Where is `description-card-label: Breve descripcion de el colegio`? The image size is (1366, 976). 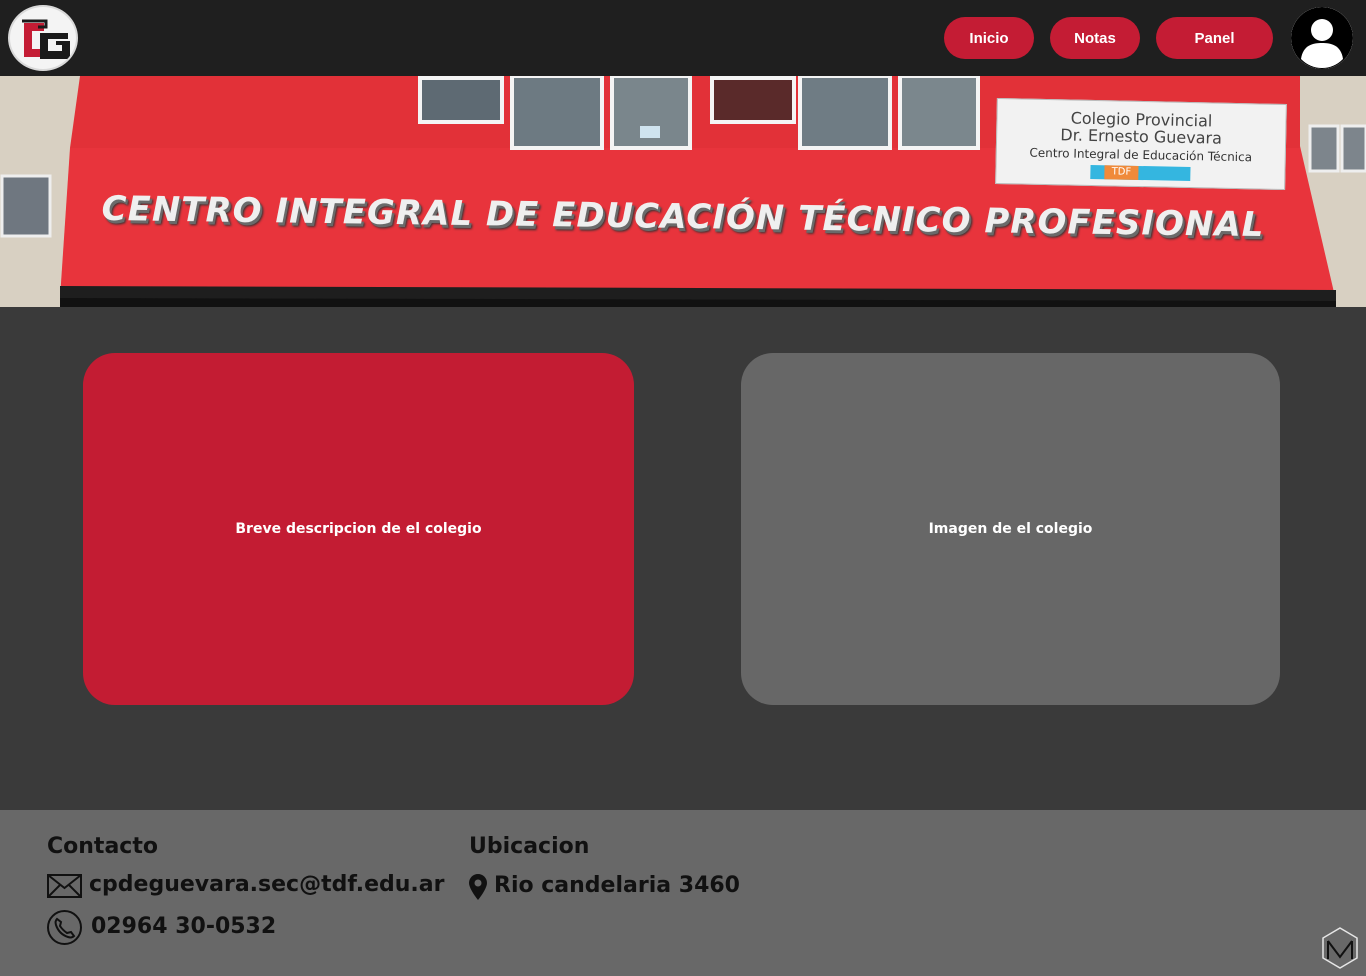 description-card-label: Breve descripcion de el colegio is located at coordinates (358, 529).